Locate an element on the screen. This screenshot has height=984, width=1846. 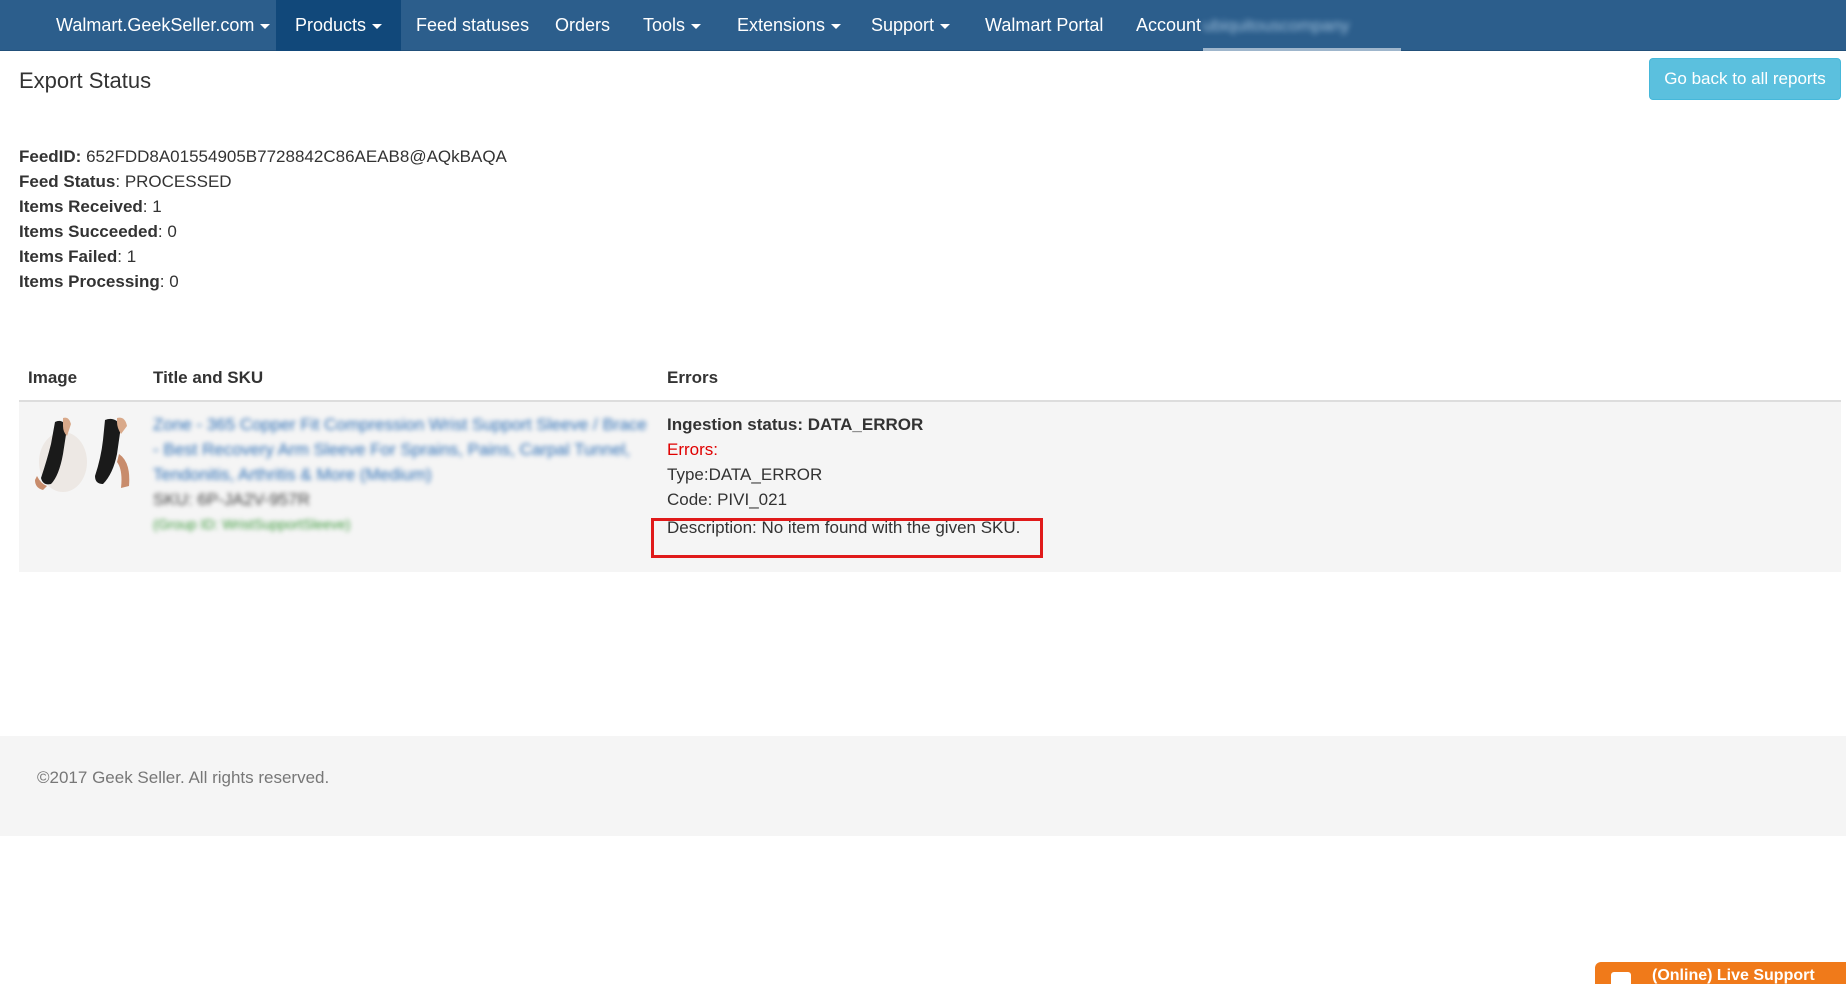
nav-products-menu: Products is located at coordinates (339, 25).